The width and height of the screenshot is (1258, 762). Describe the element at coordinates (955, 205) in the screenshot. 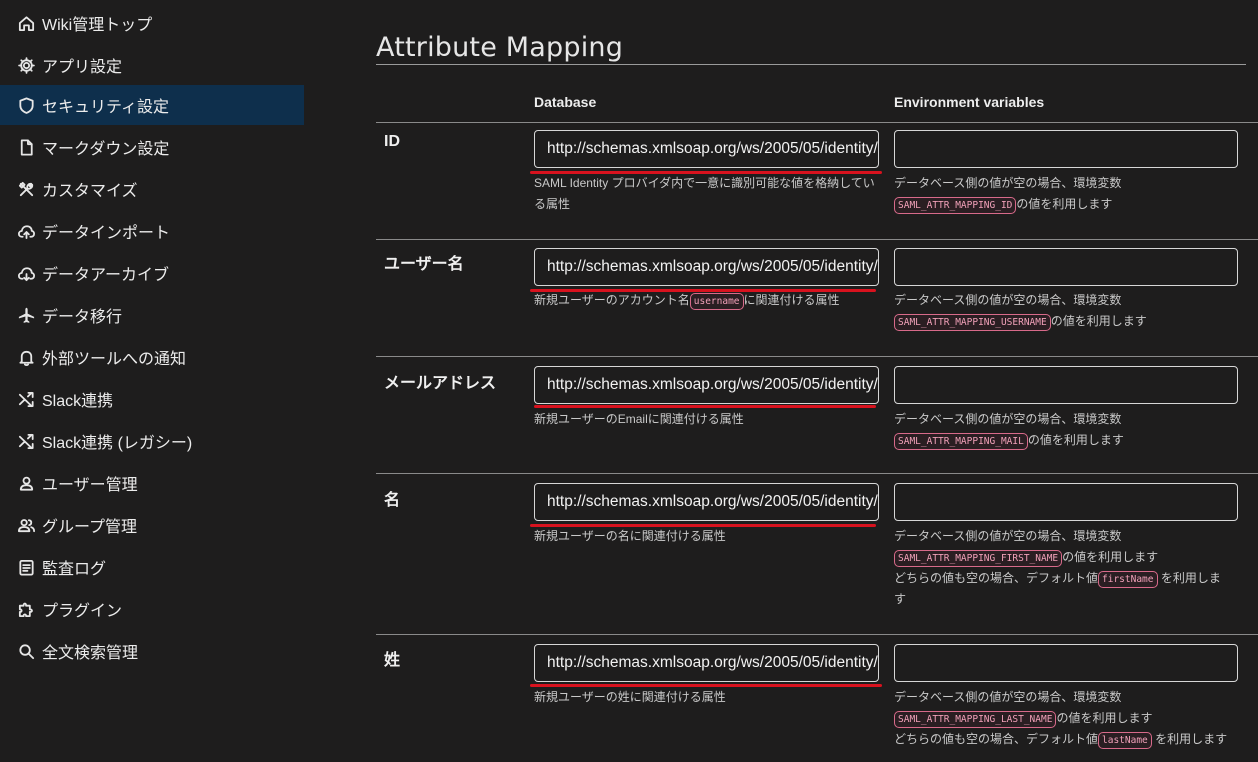

I see `env-var-code: SAML_ATTR_MAPPING_ID` at that location.